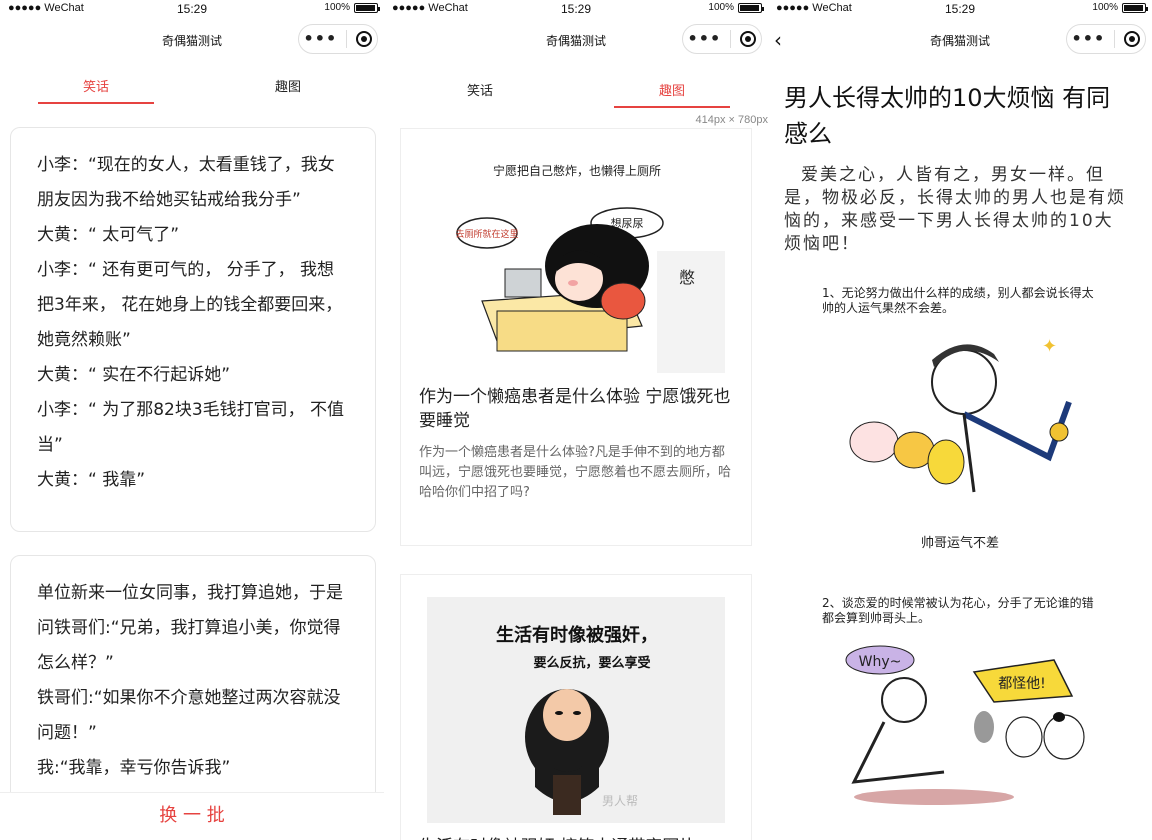 This screenshot has height=840, width=1152. Describe the element at coordinates (134, 768) in the screenshot. I see `joke-line: 我:“我靠，幸亏你告诉我”` at that location.